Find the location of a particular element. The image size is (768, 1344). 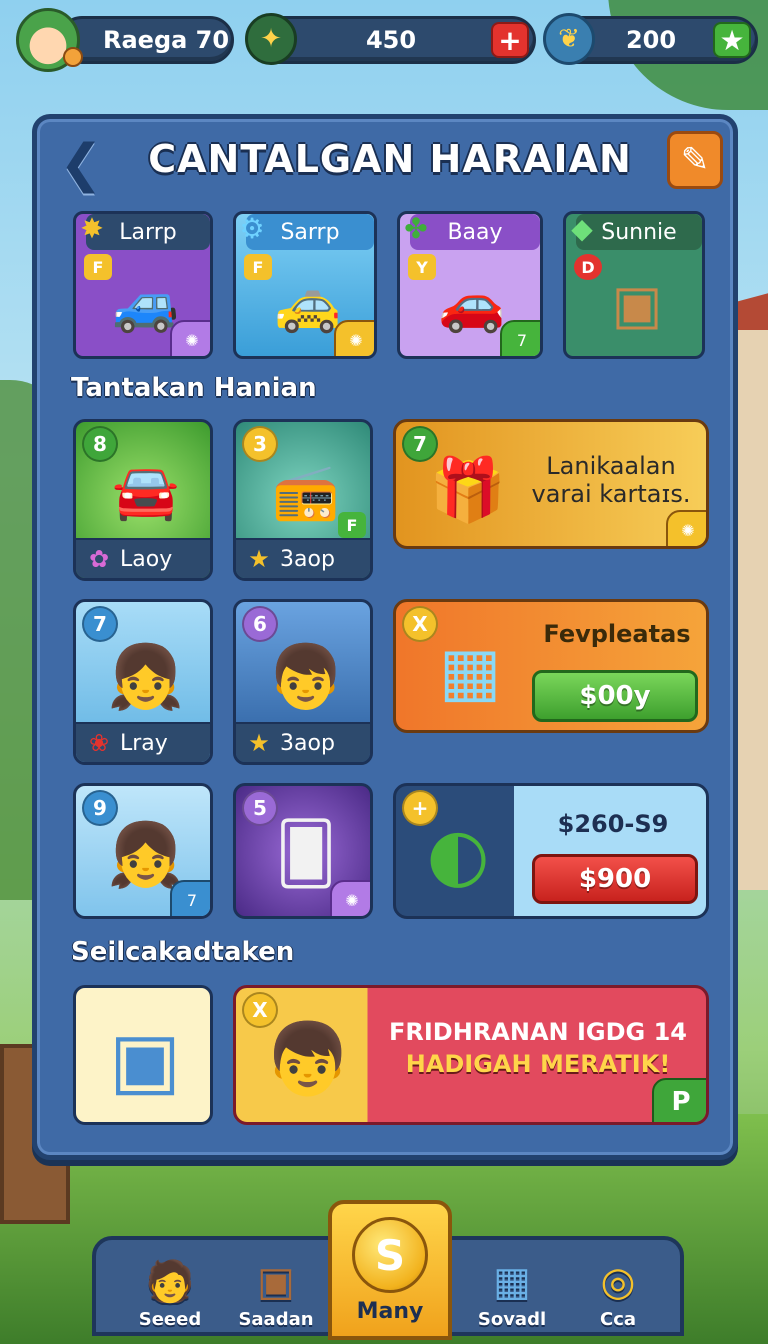

character-icon: 🧑 is located at coordinates (170, 1282).